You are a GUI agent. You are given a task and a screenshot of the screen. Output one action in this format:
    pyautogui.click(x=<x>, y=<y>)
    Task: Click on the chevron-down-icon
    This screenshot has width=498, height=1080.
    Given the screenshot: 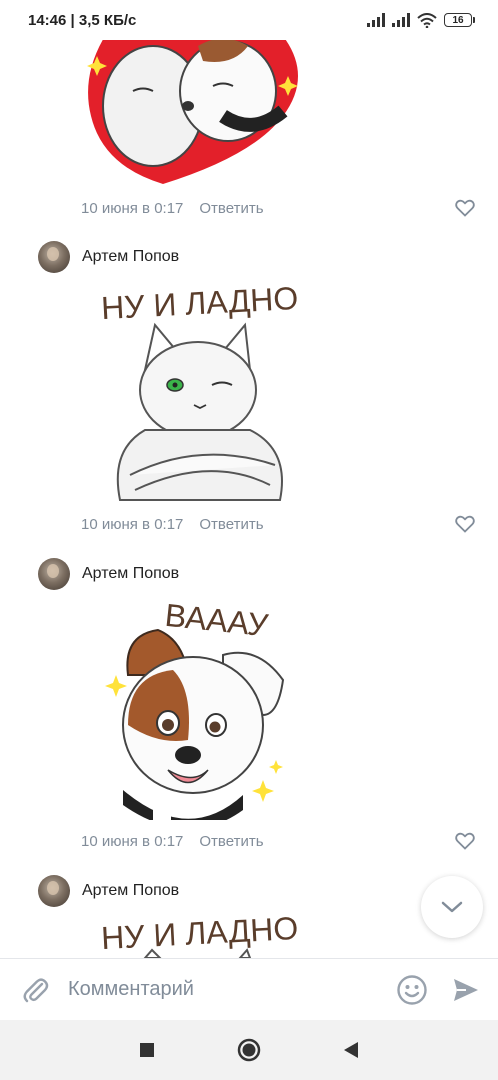 What is the action you would take?
    pyautogui.click(x=452, y=907)
    